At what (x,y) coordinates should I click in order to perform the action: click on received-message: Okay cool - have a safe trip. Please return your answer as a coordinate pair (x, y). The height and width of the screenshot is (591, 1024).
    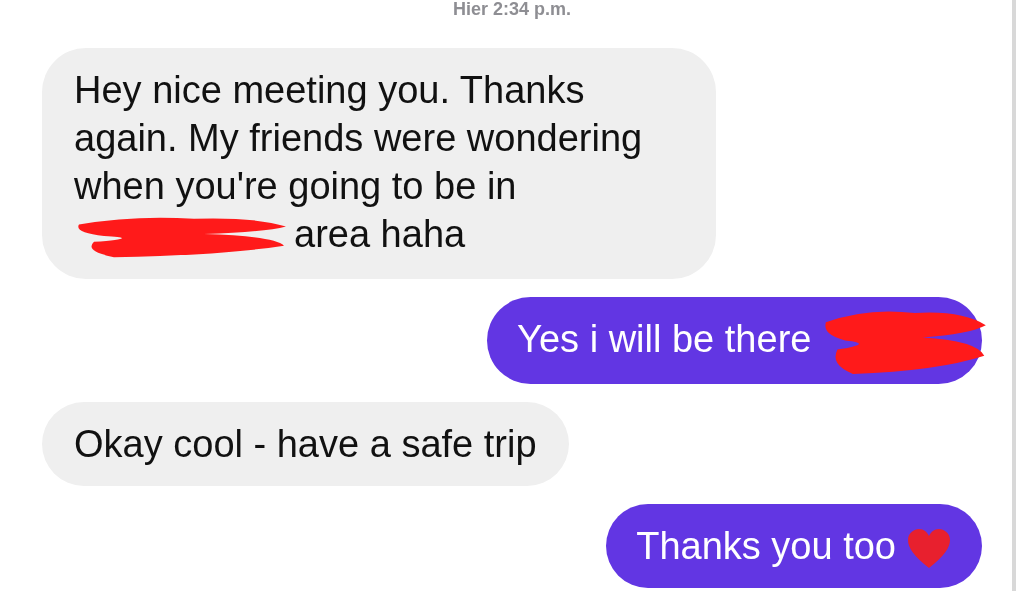
    Looking at the image, I should click on (305, 443).